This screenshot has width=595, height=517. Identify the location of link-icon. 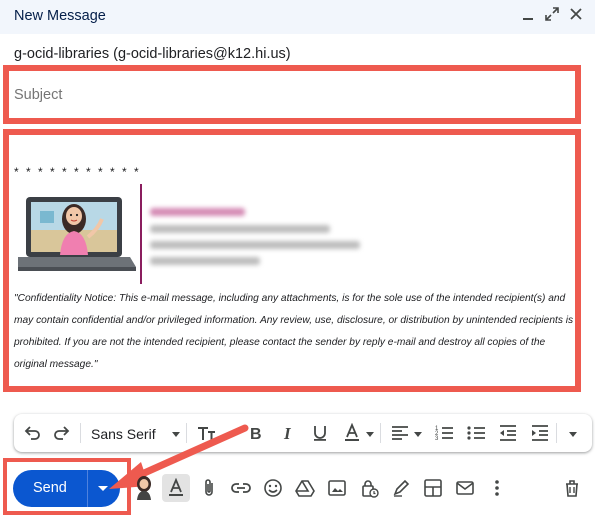
(241, 488).